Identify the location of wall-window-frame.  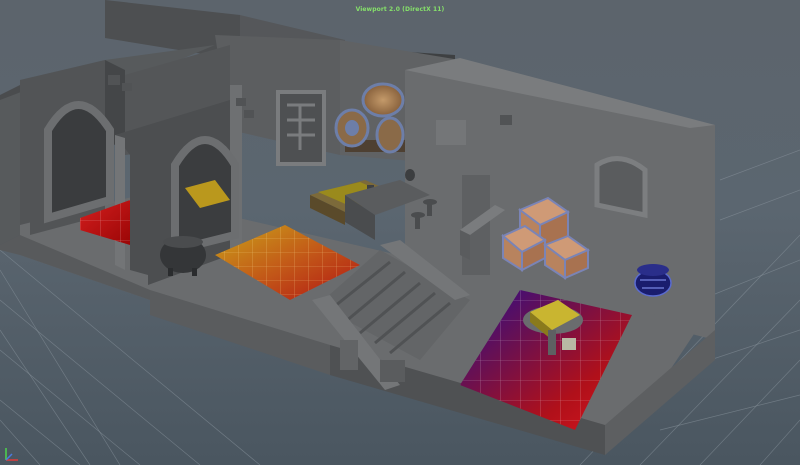
(301, 128).